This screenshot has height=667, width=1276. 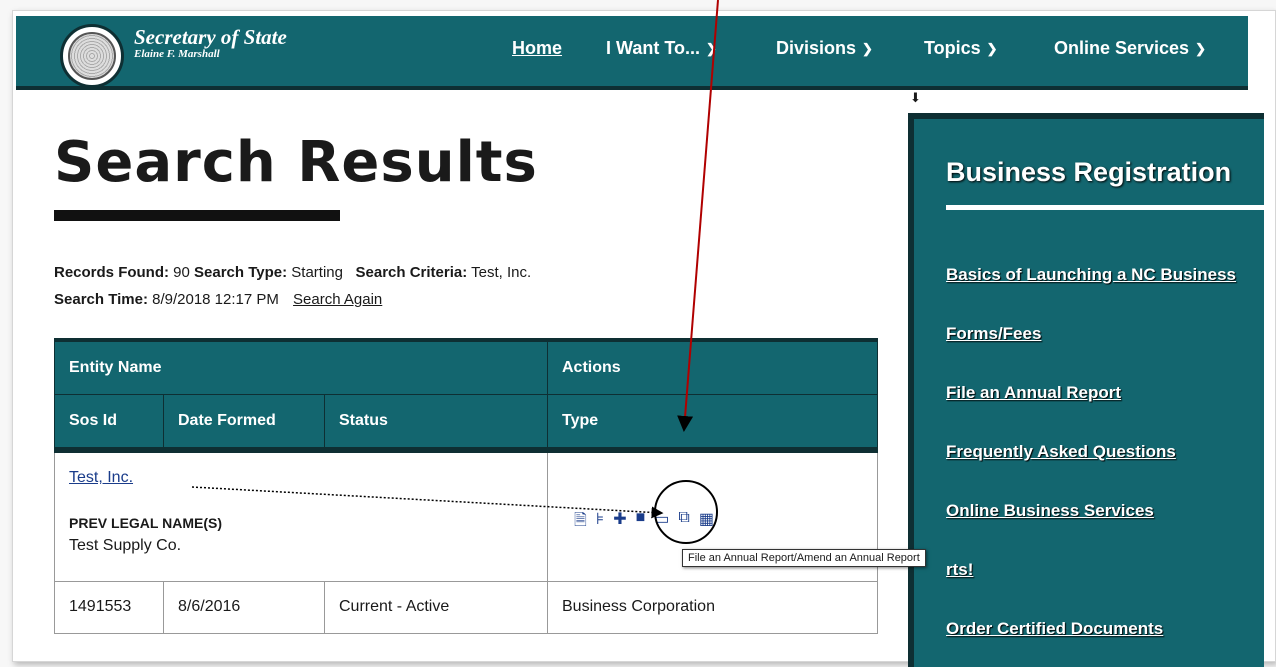 I want to click on prev-legal-name-value: Test Supply Co., so click(x=125, y=545).